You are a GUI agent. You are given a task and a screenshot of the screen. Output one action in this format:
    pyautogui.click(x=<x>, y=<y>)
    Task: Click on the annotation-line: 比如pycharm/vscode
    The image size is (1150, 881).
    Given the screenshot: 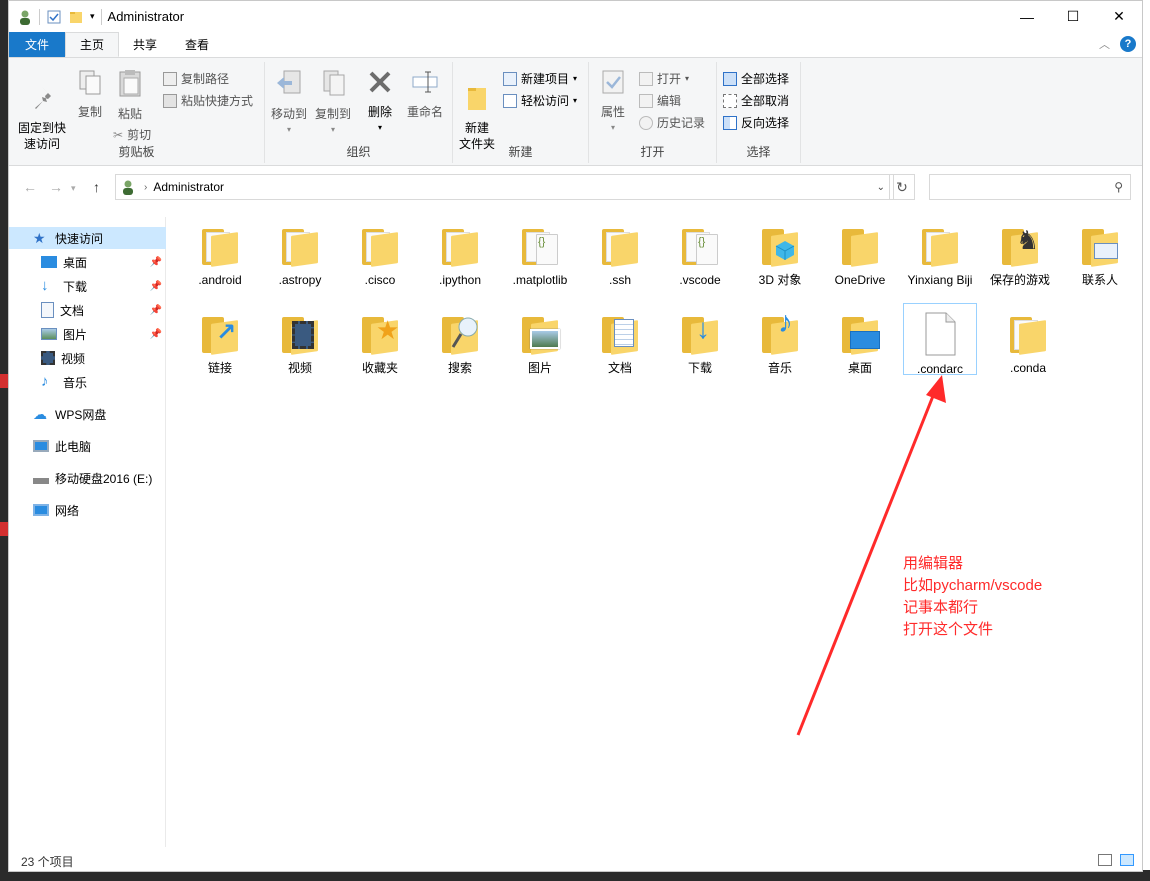 What is the action you would take?
    pyautogui.click(x=973, y=585)
    